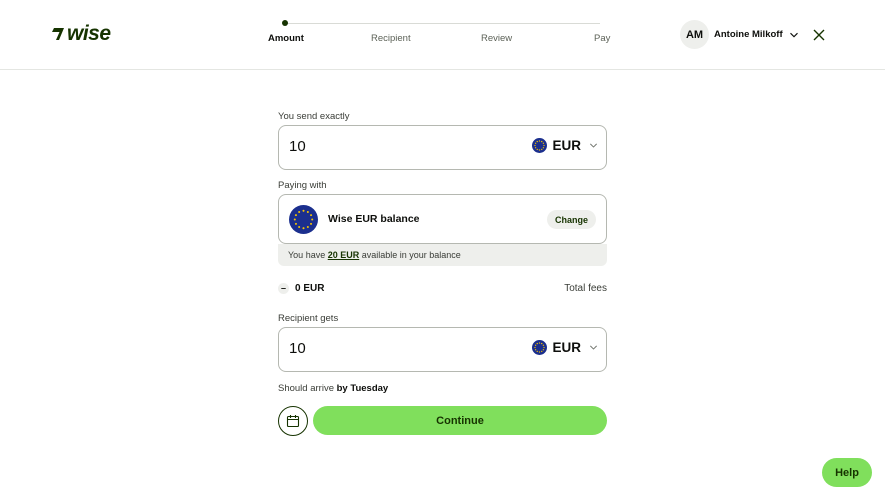 This screenshot has height=502, width=885. I want to click on receive-label: Recipient gets, so click(308, 318).